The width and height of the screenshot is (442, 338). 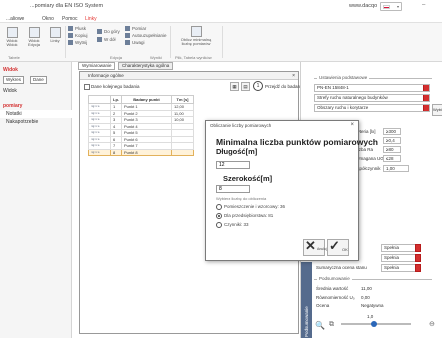 I want to click on menu-bar: ...aliowe Okno Pomoc Linky, so click(x=221, y=18).